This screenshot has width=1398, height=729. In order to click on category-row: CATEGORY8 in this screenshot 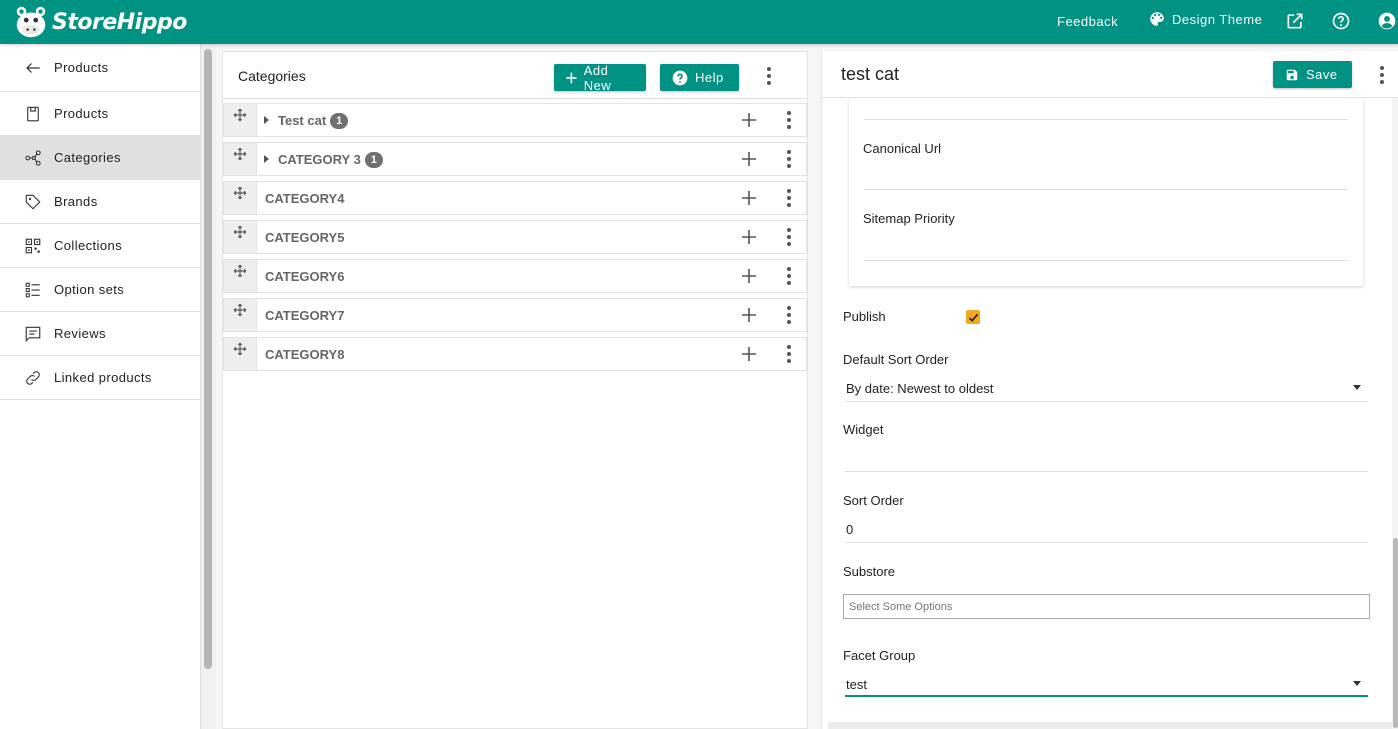, I will do `click(515, 354)`.